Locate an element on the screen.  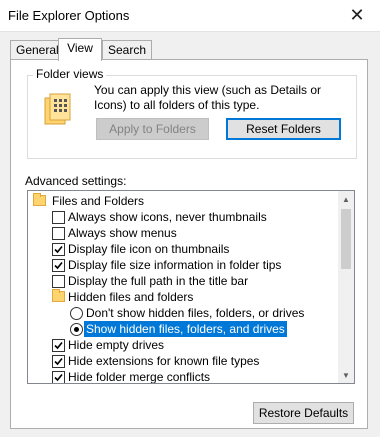
close-icon: ✕ is located at coordinates (357, 15).